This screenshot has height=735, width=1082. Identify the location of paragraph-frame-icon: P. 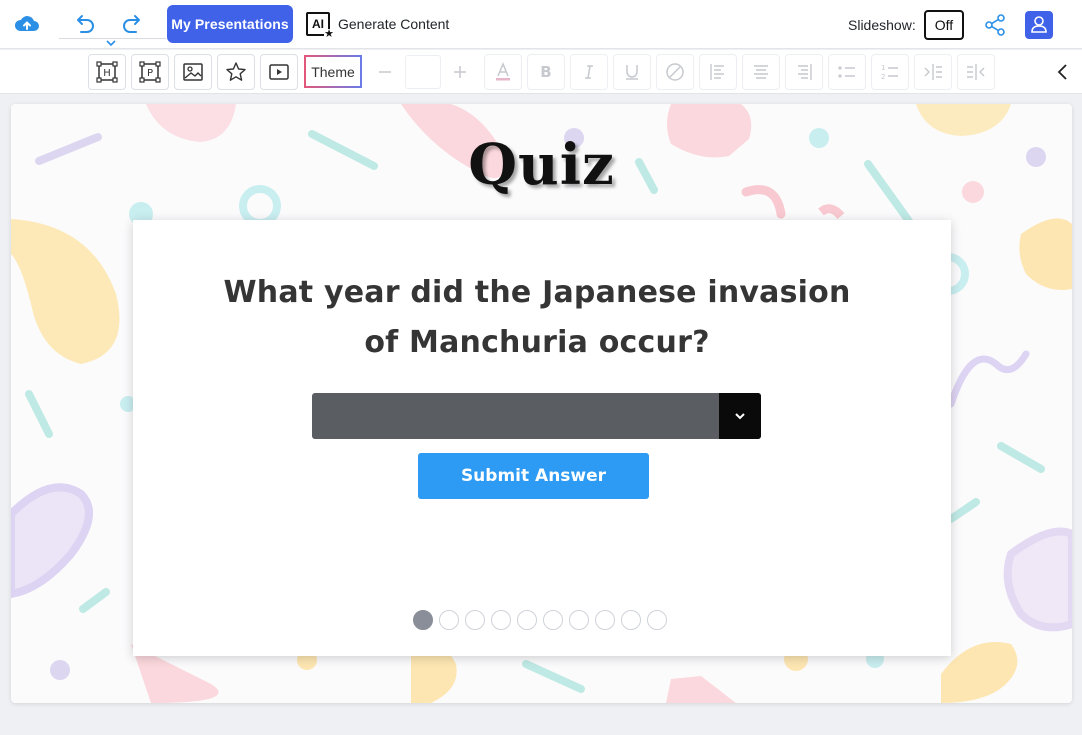
(150, 72).